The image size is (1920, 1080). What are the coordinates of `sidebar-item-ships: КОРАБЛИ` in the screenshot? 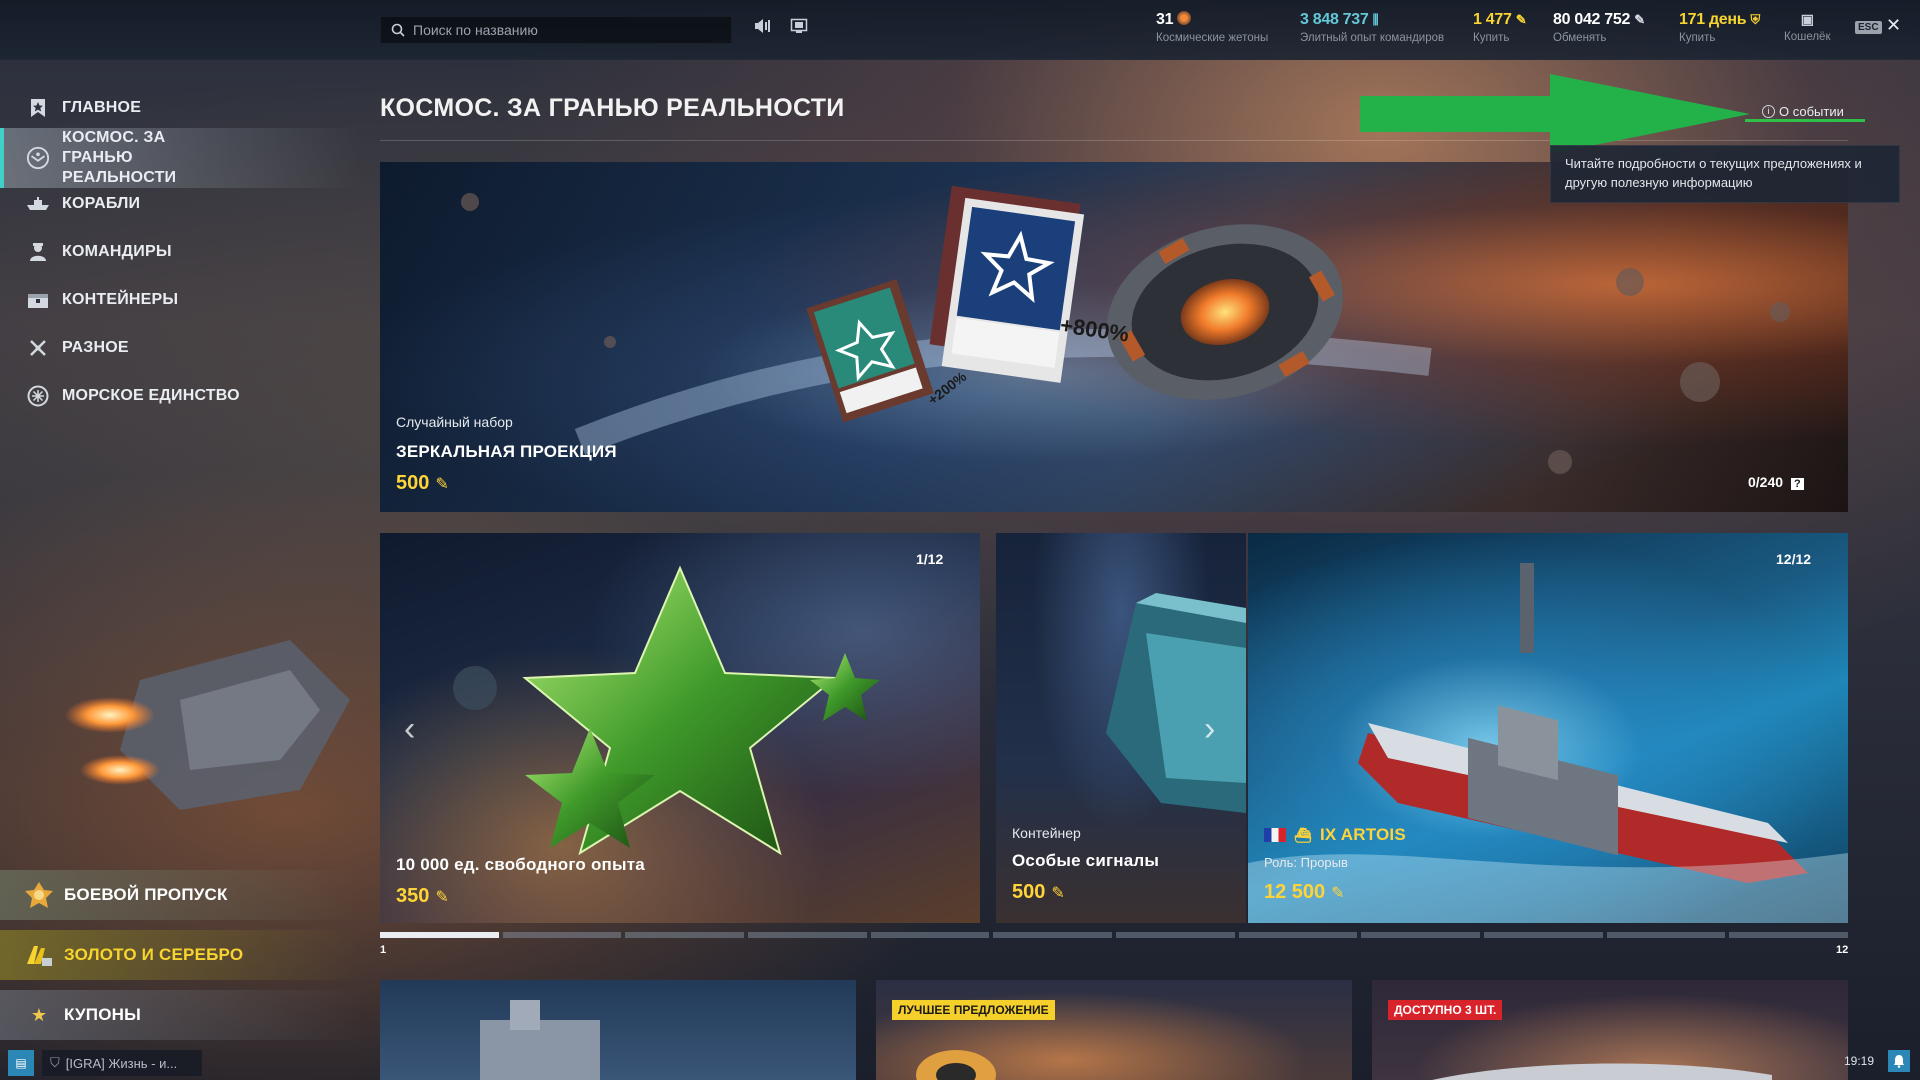 It's located at (180, 204).